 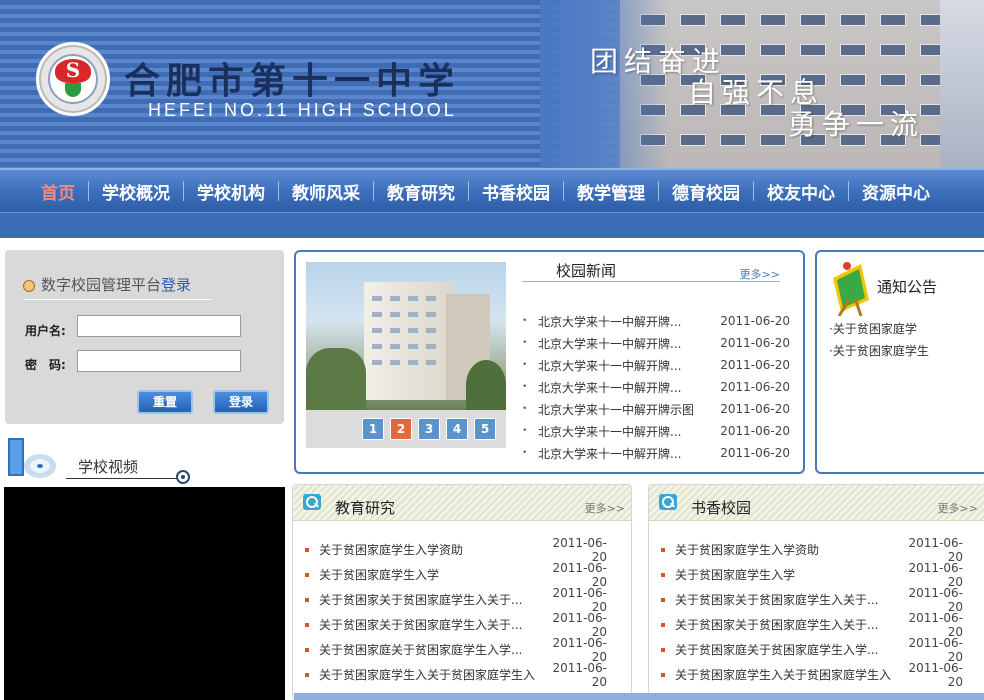 What do you see at coordinates (159, 361) in the screenshot?
I see `password-input` at bounding box center [159, 361].